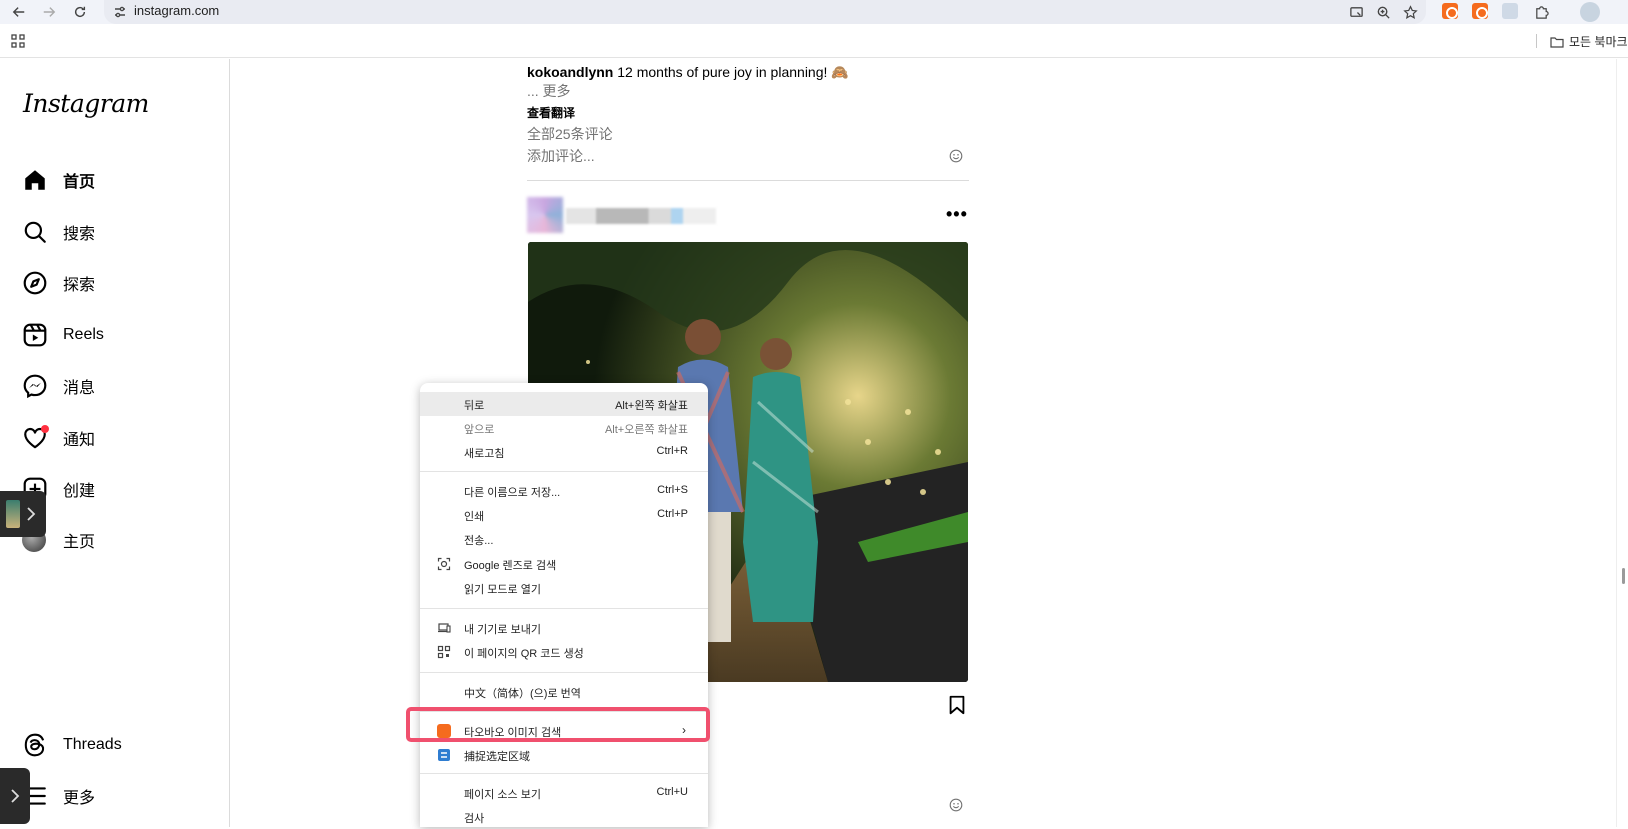  I want to click on view-all-comments-link: 全部25条评论, so click(570, 134).